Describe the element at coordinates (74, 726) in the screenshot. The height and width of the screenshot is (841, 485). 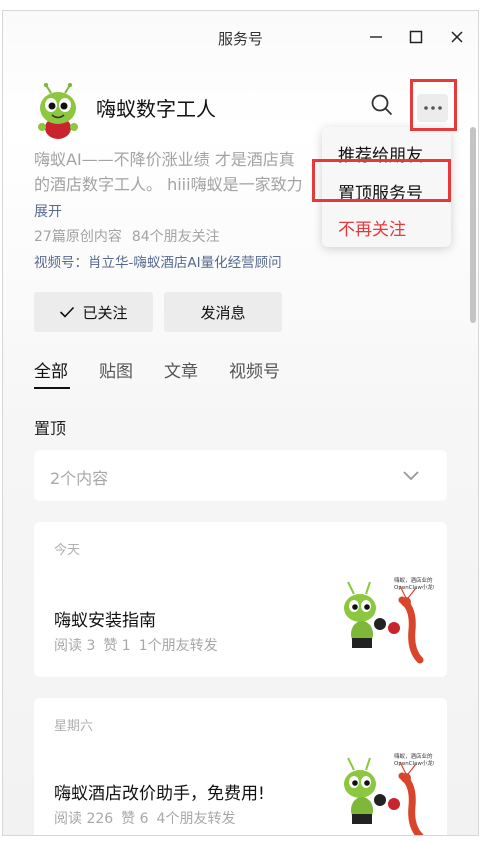
I see `article-date: 星期六` at that location.